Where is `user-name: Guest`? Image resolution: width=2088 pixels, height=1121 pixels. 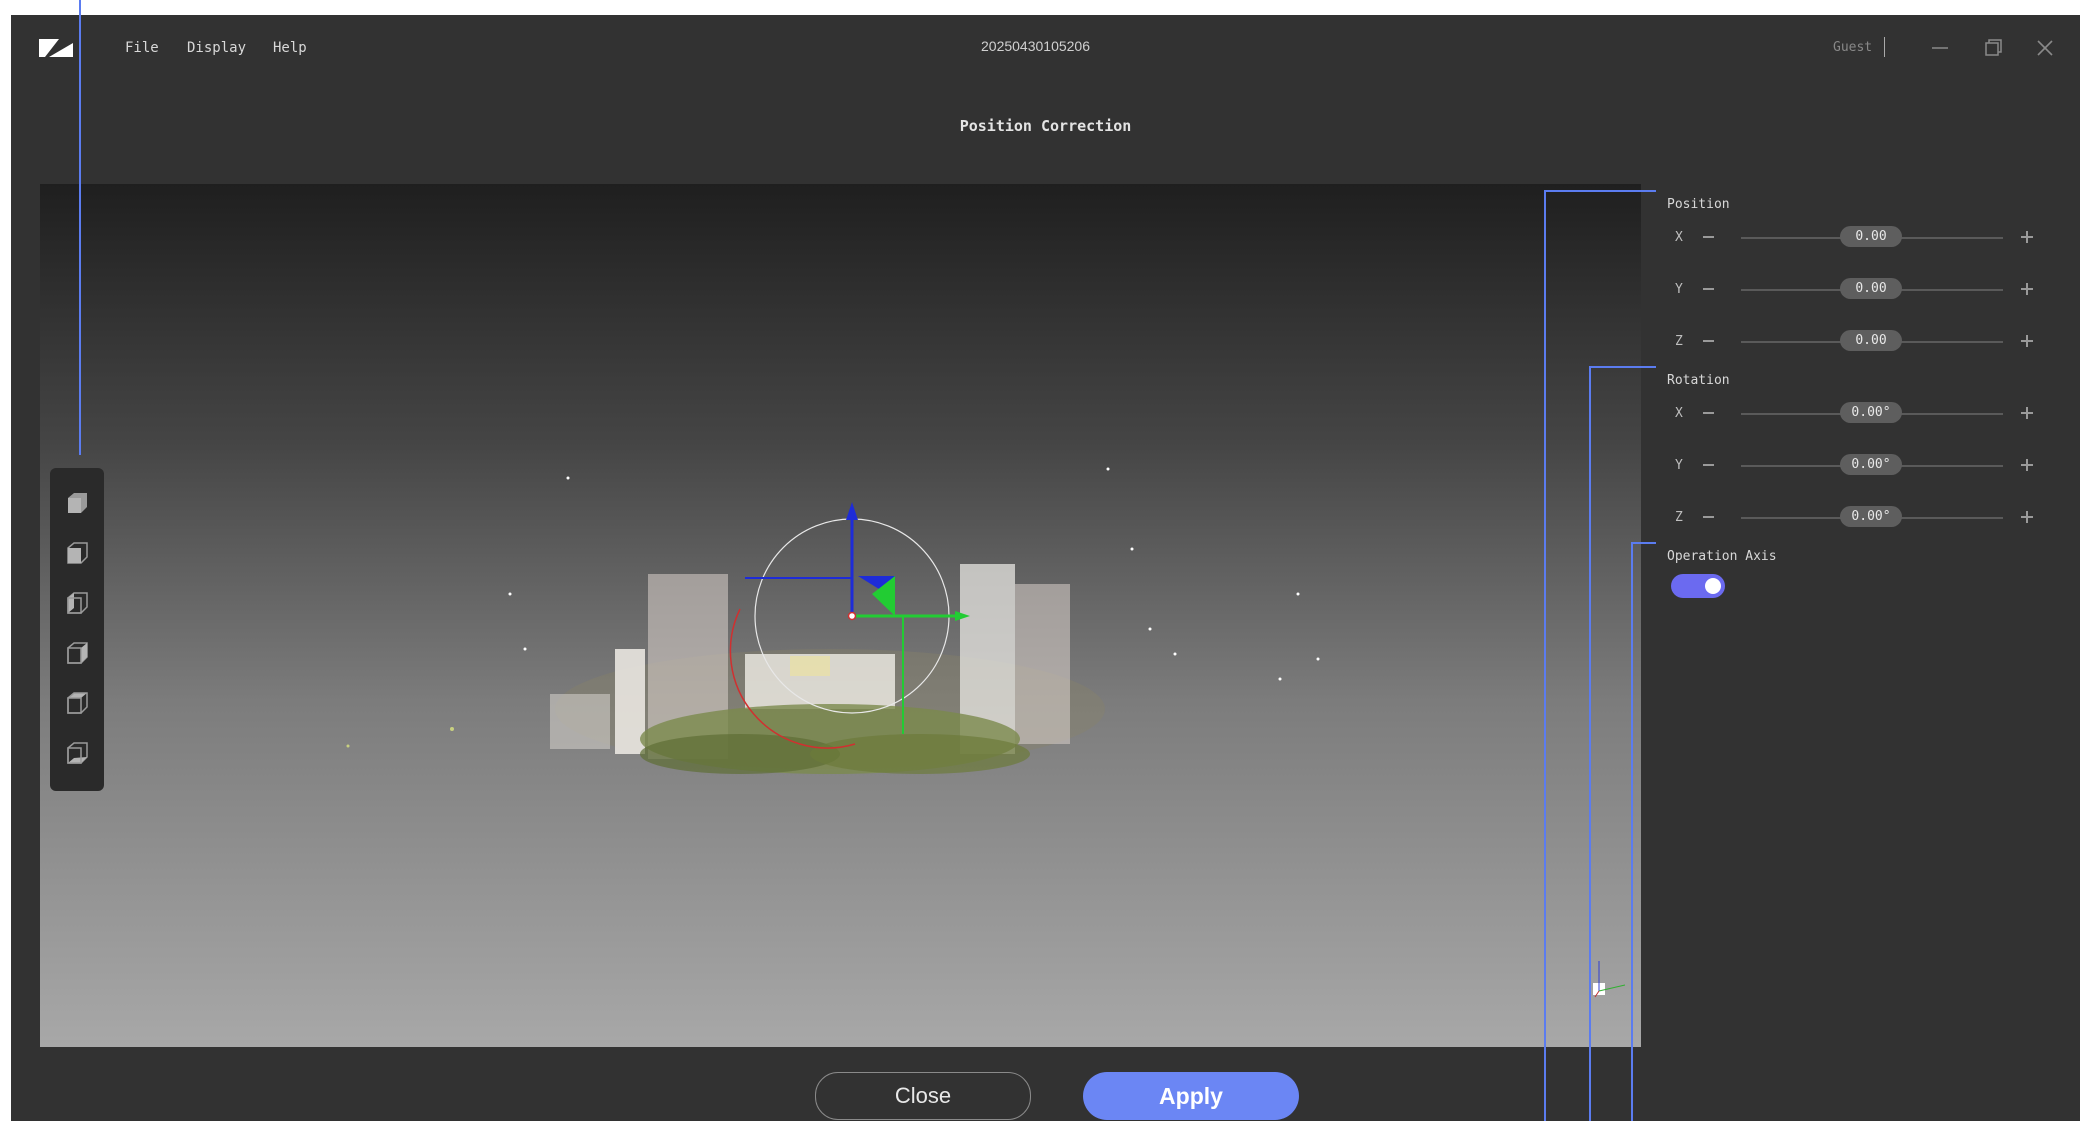
user-name: Guest is located at coordinates (1852, 47).